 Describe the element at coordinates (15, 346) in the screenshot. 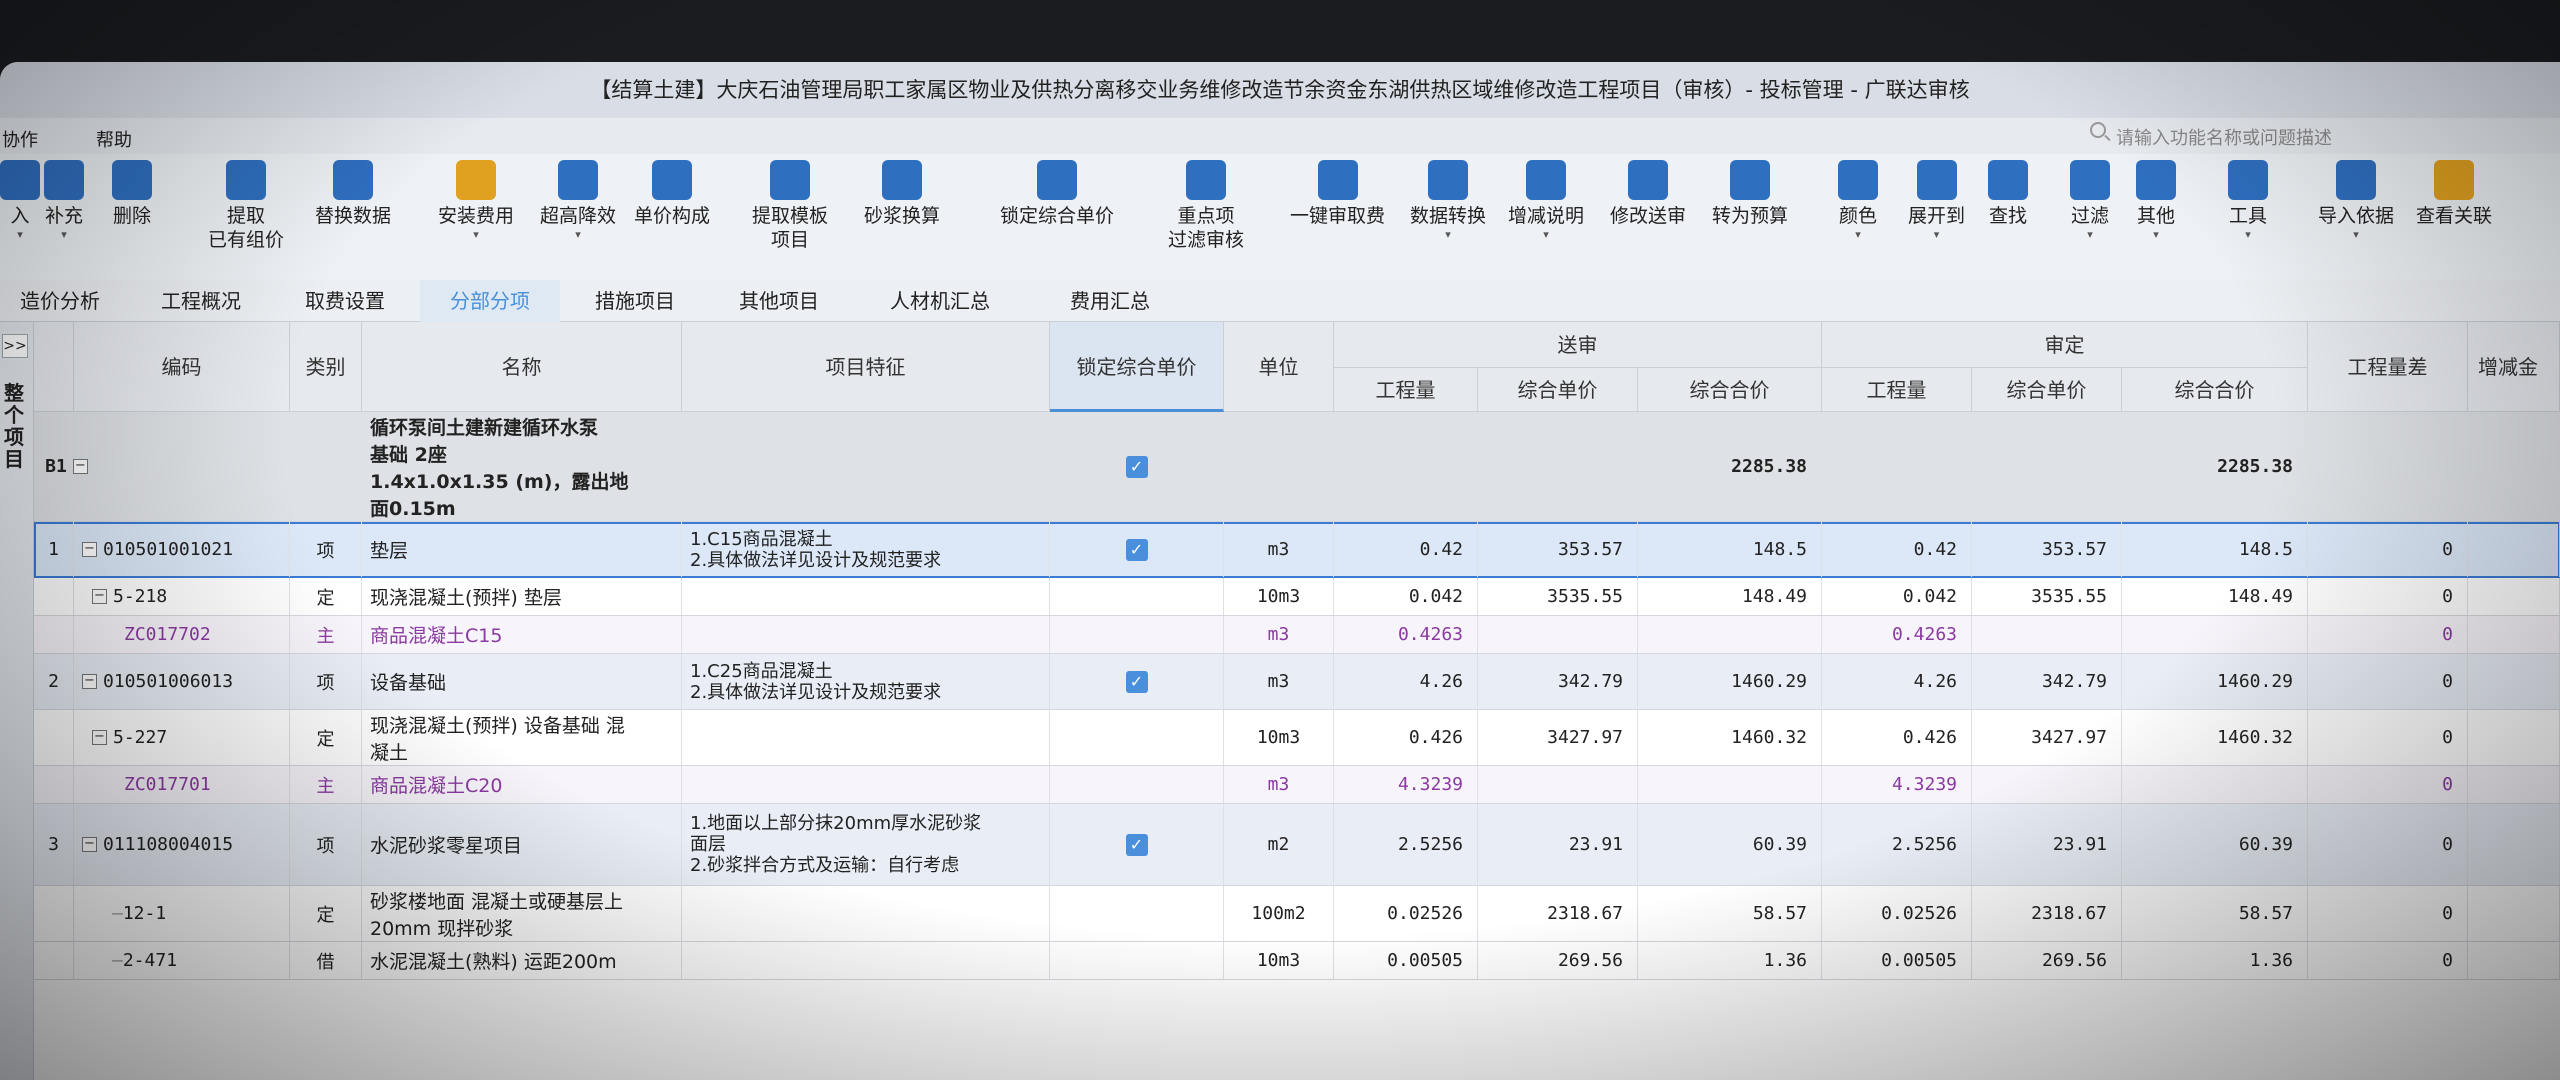

I see `expand-tree-button: >>` at that location.